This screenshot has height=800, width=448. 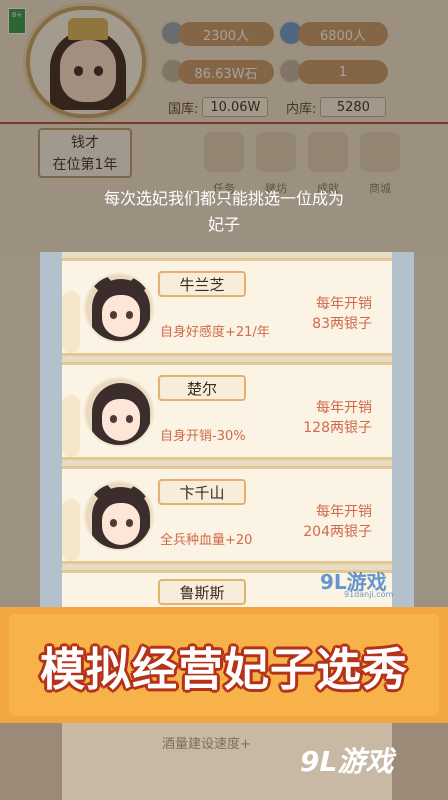 What do you see at coordinates (202, 284) in the screenshot?
I see `candidate-name: 牛兰芝` at bounding box center [202, 284].